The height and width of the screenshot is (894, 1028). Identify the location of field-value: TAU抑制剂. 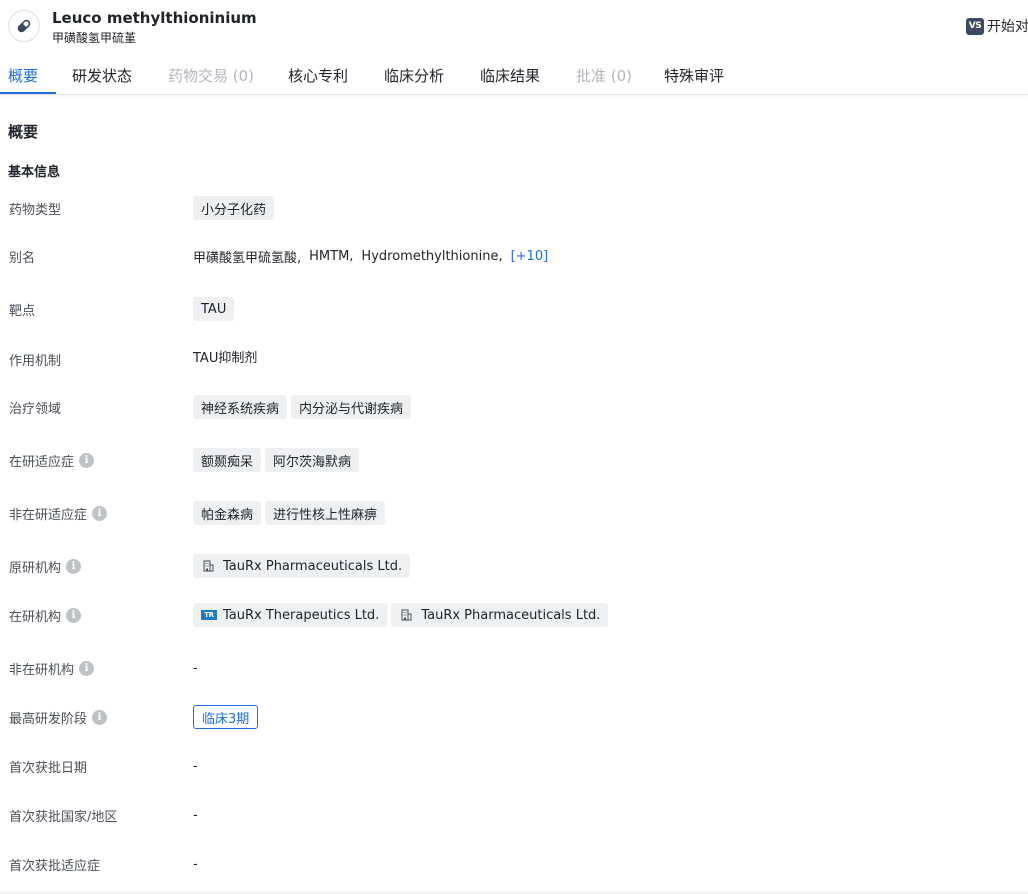
(225, 358).